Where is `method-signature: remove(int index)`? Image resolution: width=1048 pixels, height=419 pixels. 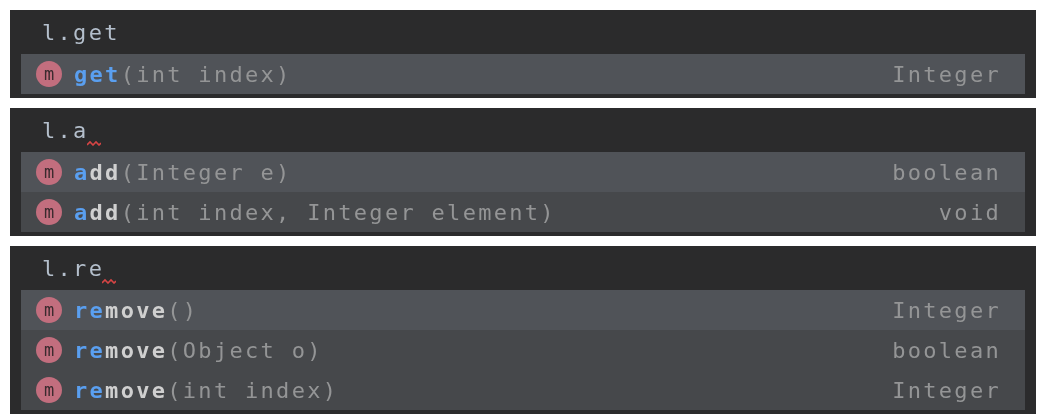
method-signature: remove(int index) is located at coordinates (207, 390).